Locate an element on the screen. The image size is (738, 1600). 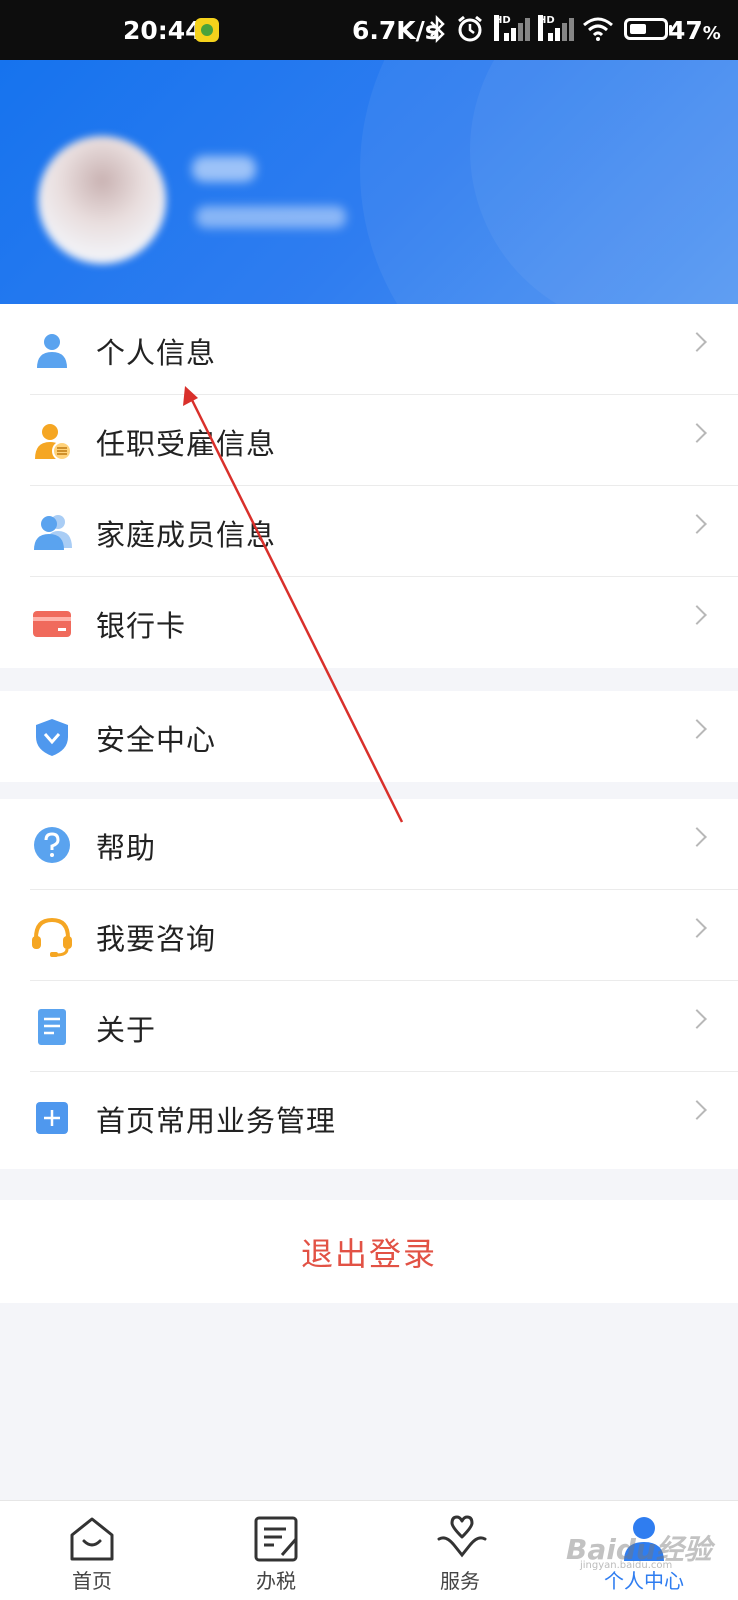
app-notification-icon is located at coordinates (207, 30).